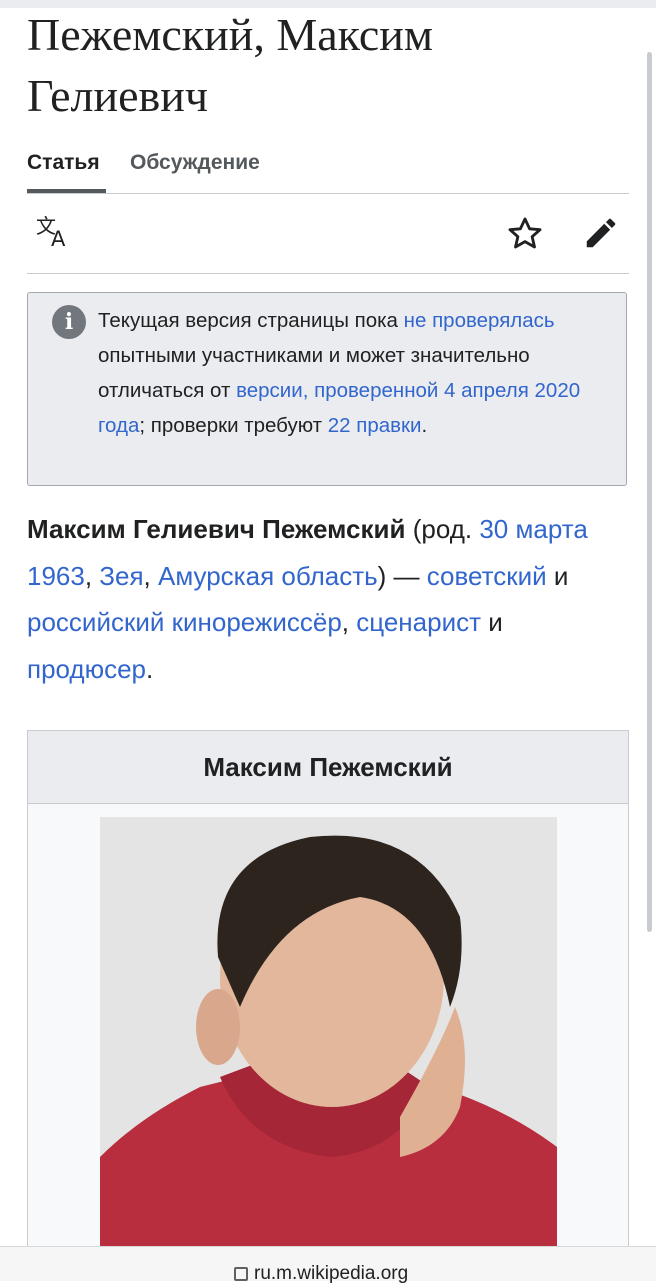 Image resolution: width=656 pixels, height=1285 pixels. Describe the element at coordinates (424, 425) in the screenshot. I see `notice-text-part: .` at that location.